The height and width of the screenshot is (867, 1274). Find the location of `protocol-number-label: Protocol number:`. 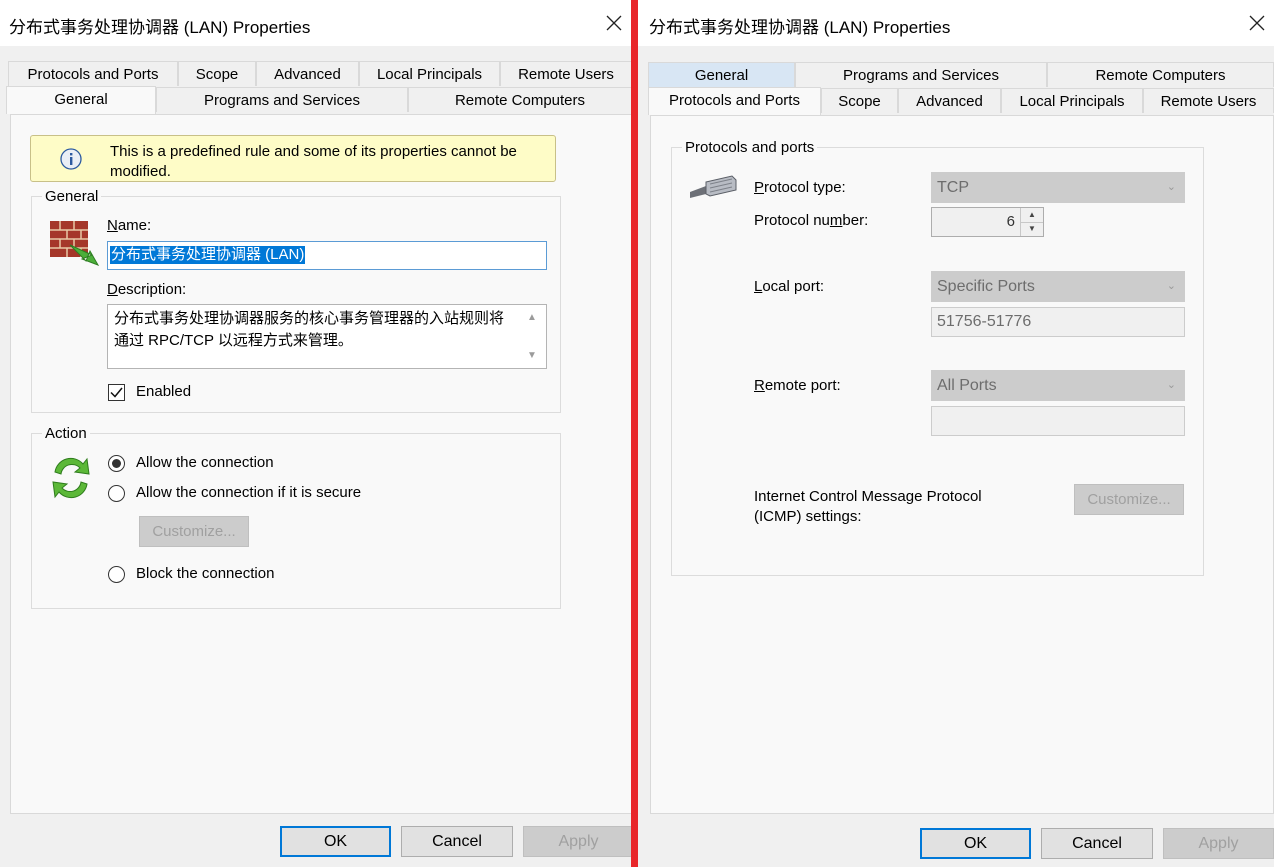

protocol-number-label: Protocol number: is located at coordinates (811, 220).